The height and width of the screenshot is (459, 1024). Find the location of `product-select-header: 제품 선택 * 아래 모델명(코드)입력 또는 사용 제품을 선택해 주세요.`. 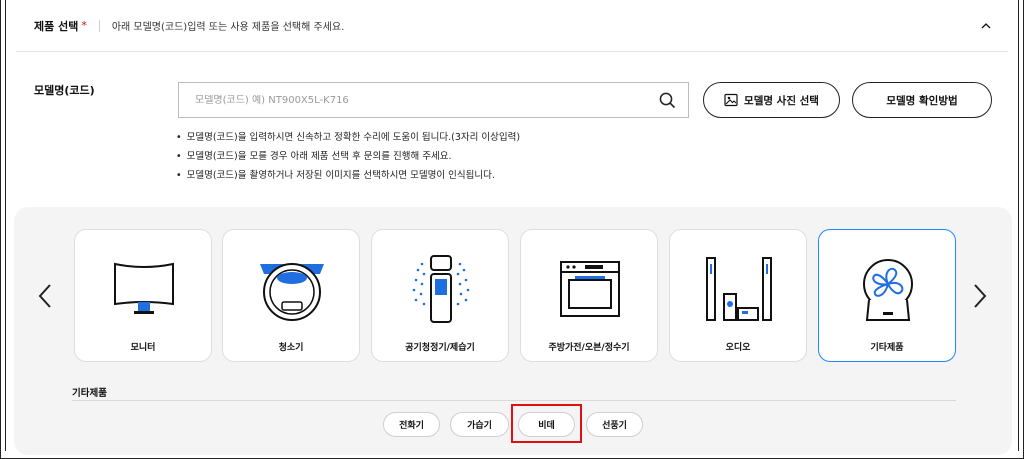

product-select-header: 제품 선택 * 아래 모델명(코드)입력 또는 사용 제품을 선택해 주세요. is located at coordinates (512, 26).